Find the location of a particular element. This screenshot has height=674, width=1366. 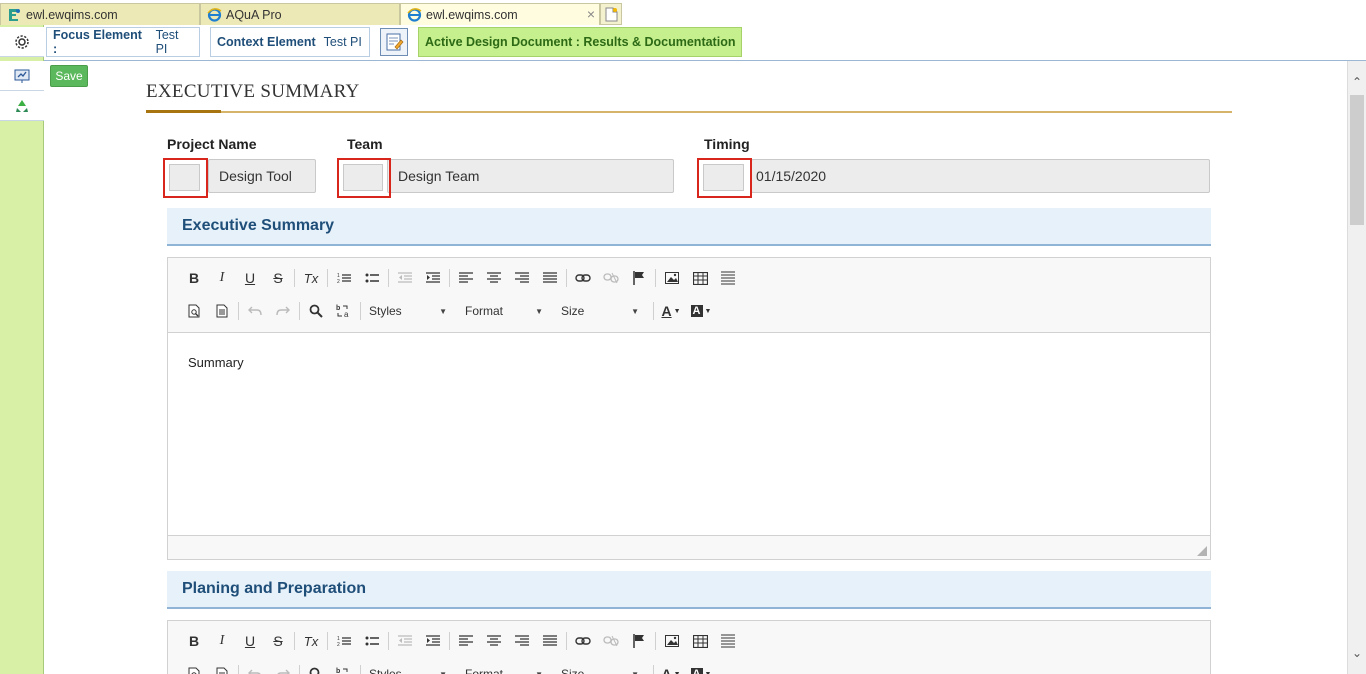

scroll-down-icon: ⌄ is located at coordinates (1357, 653).